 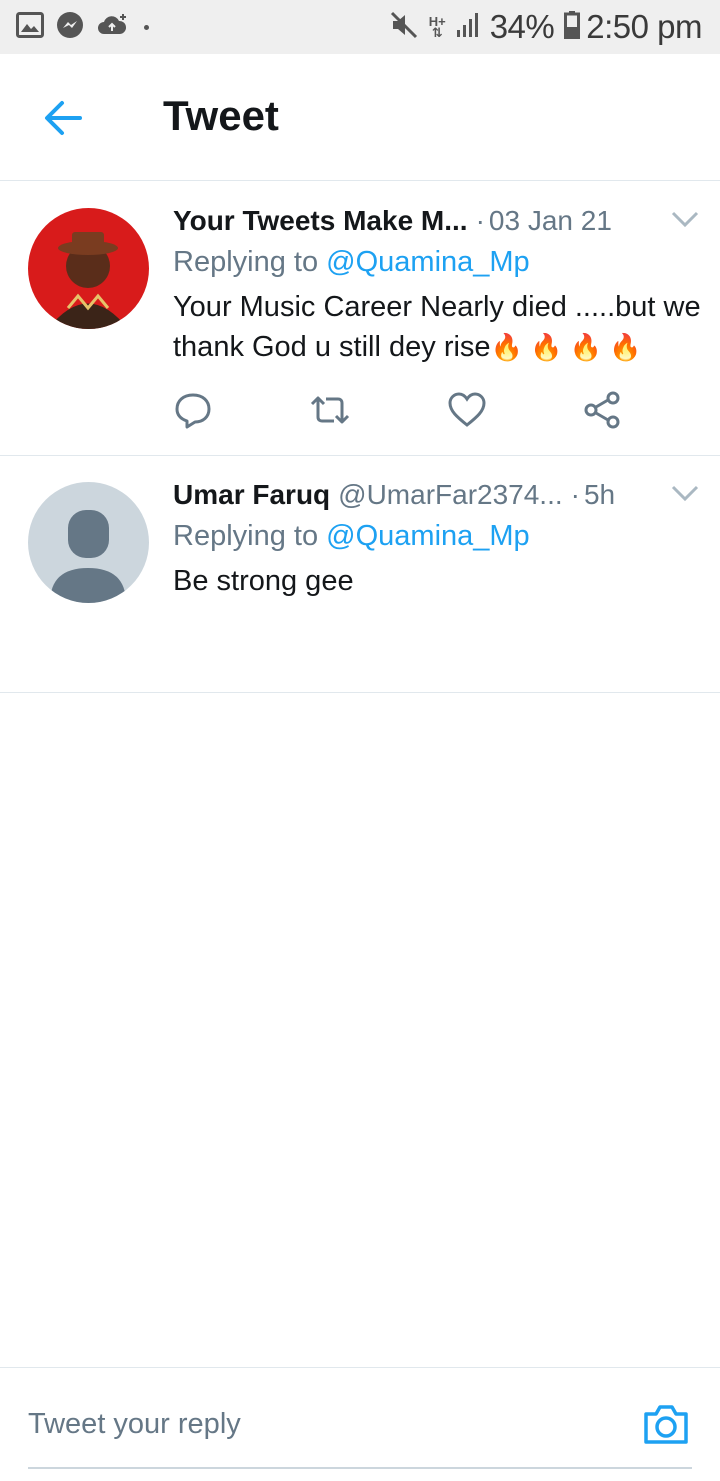 I want to click on author-name: Umar Faruq, so click(x=251, y=495).